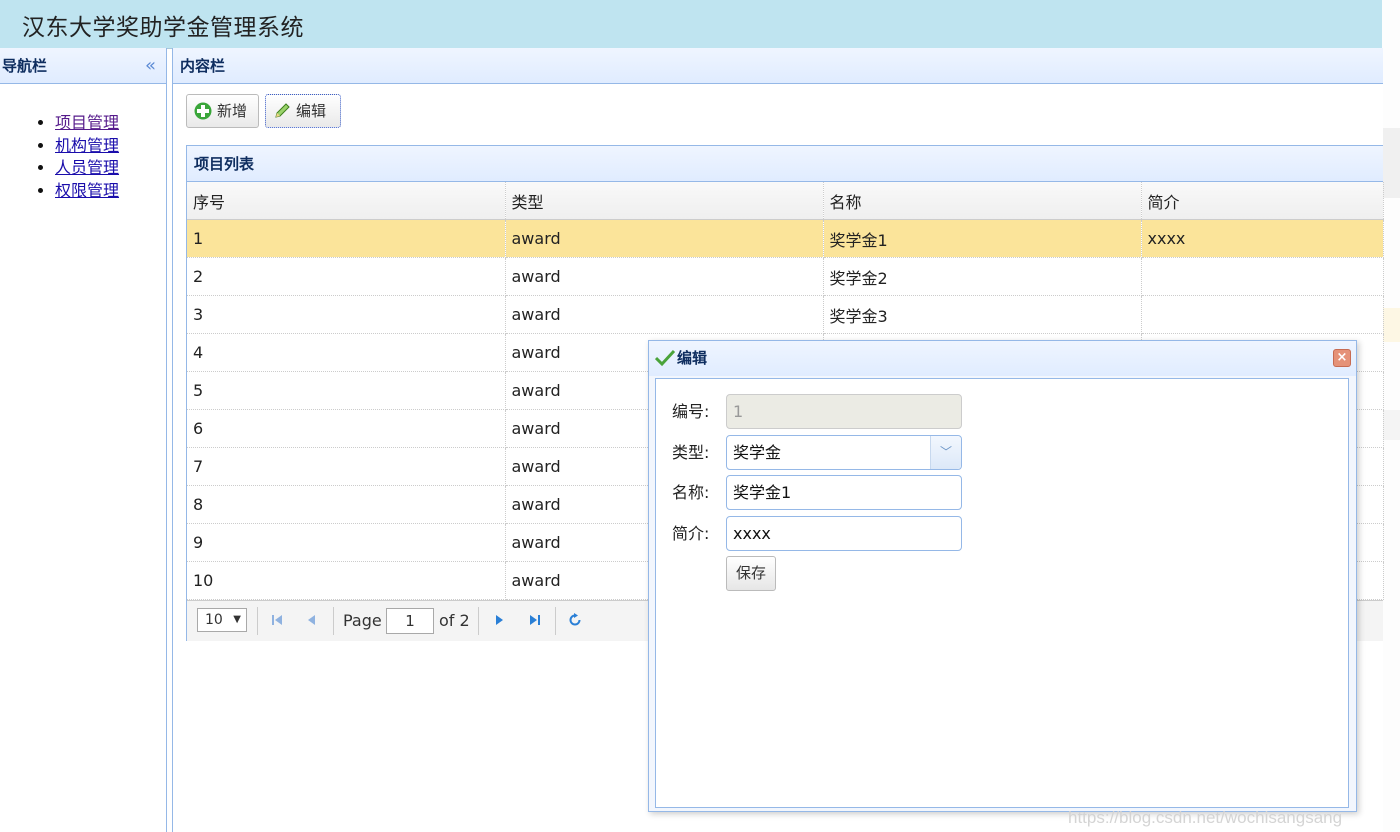  What do you see at coordinates (1342, 358) in the screenshot?
I see `close-icon: ×` at bounding box center [1342, 358].